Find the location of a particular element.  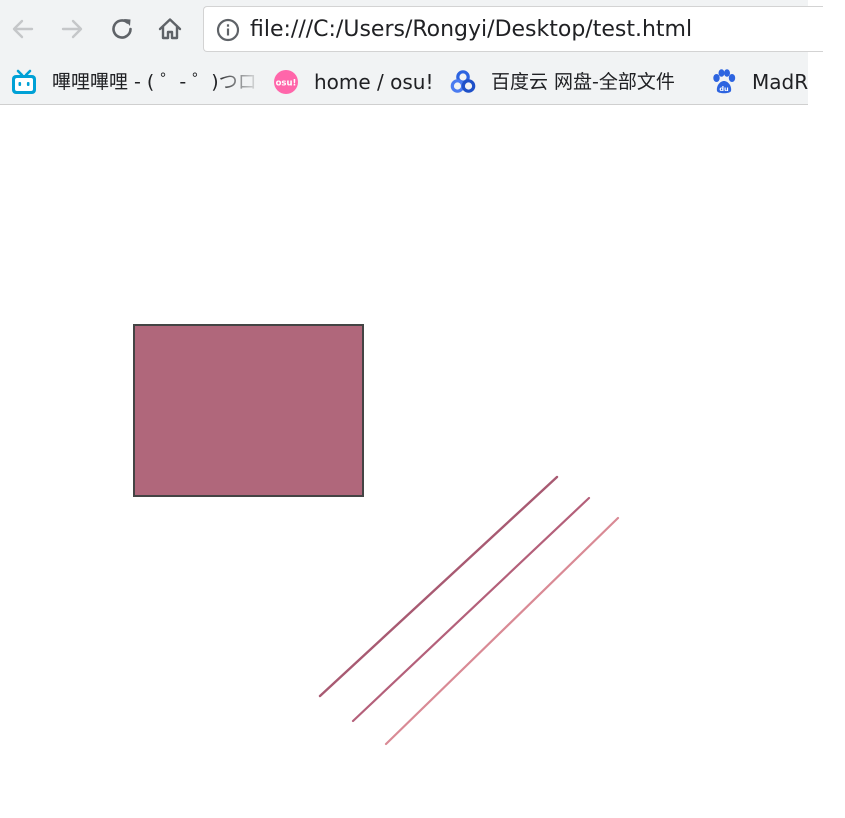

forward-arrow-icon is located at coordinates (72, 29).